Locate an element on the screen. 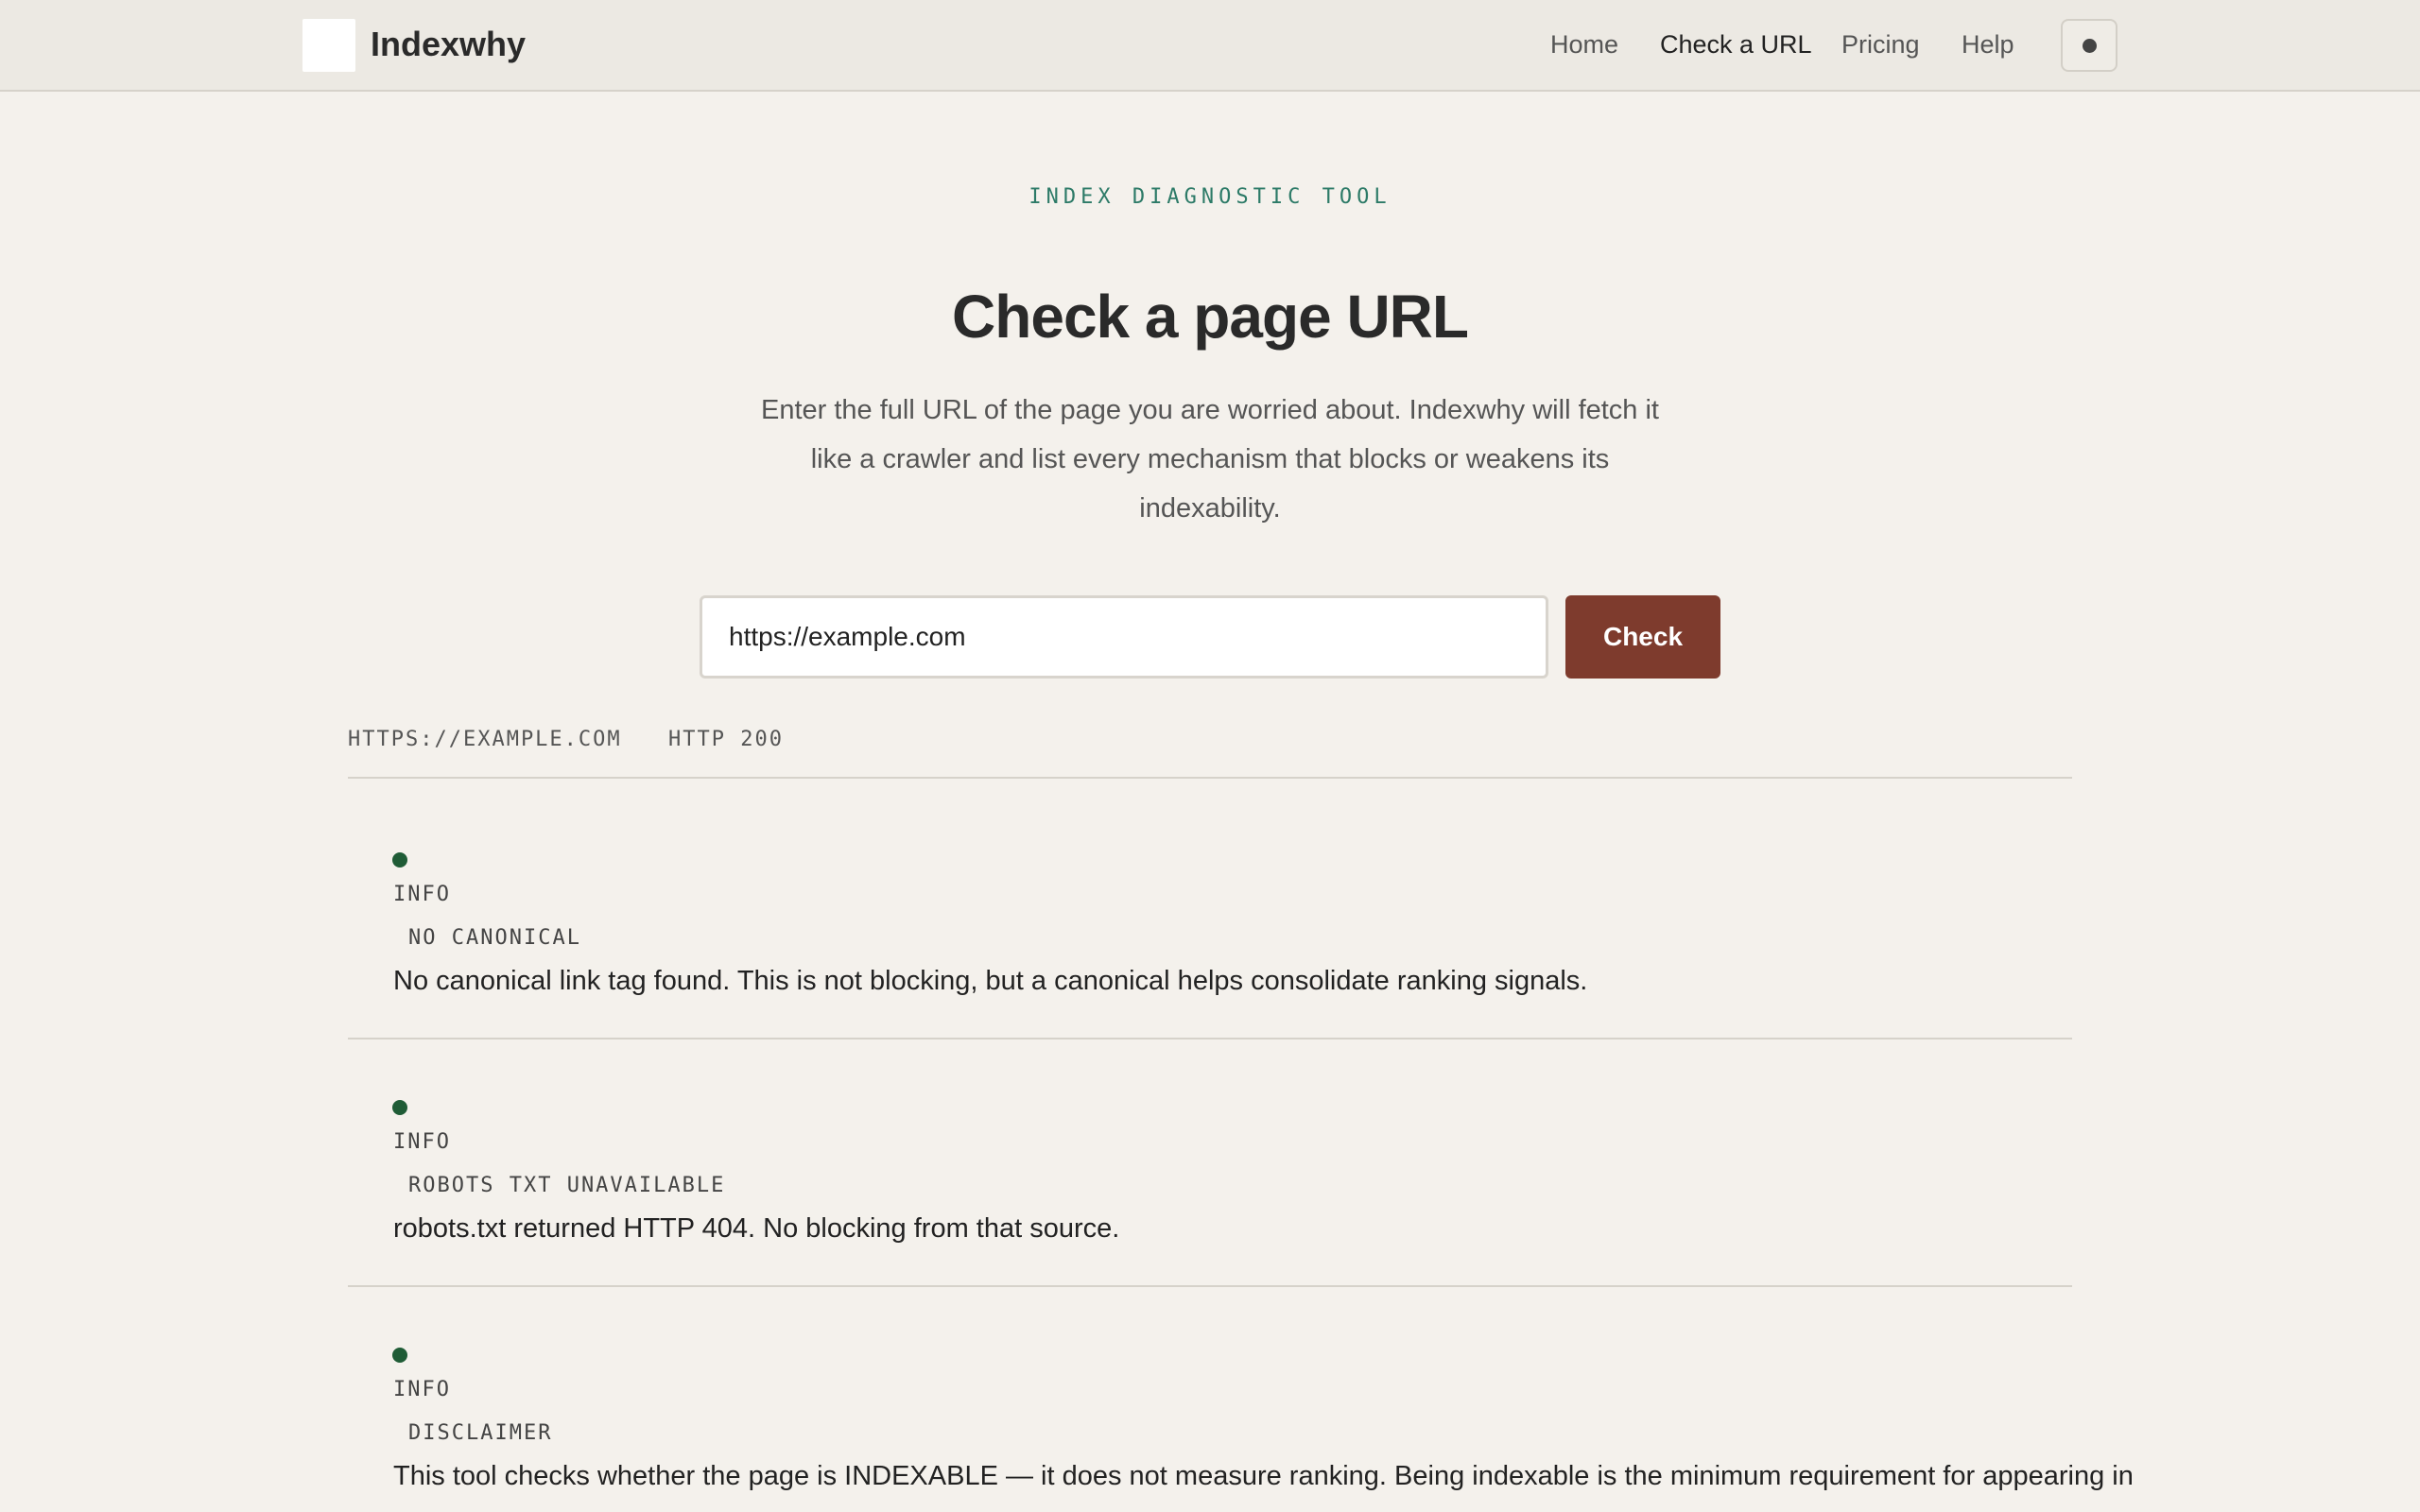  theme-toggle-button is located at coordinates (2089, 45).